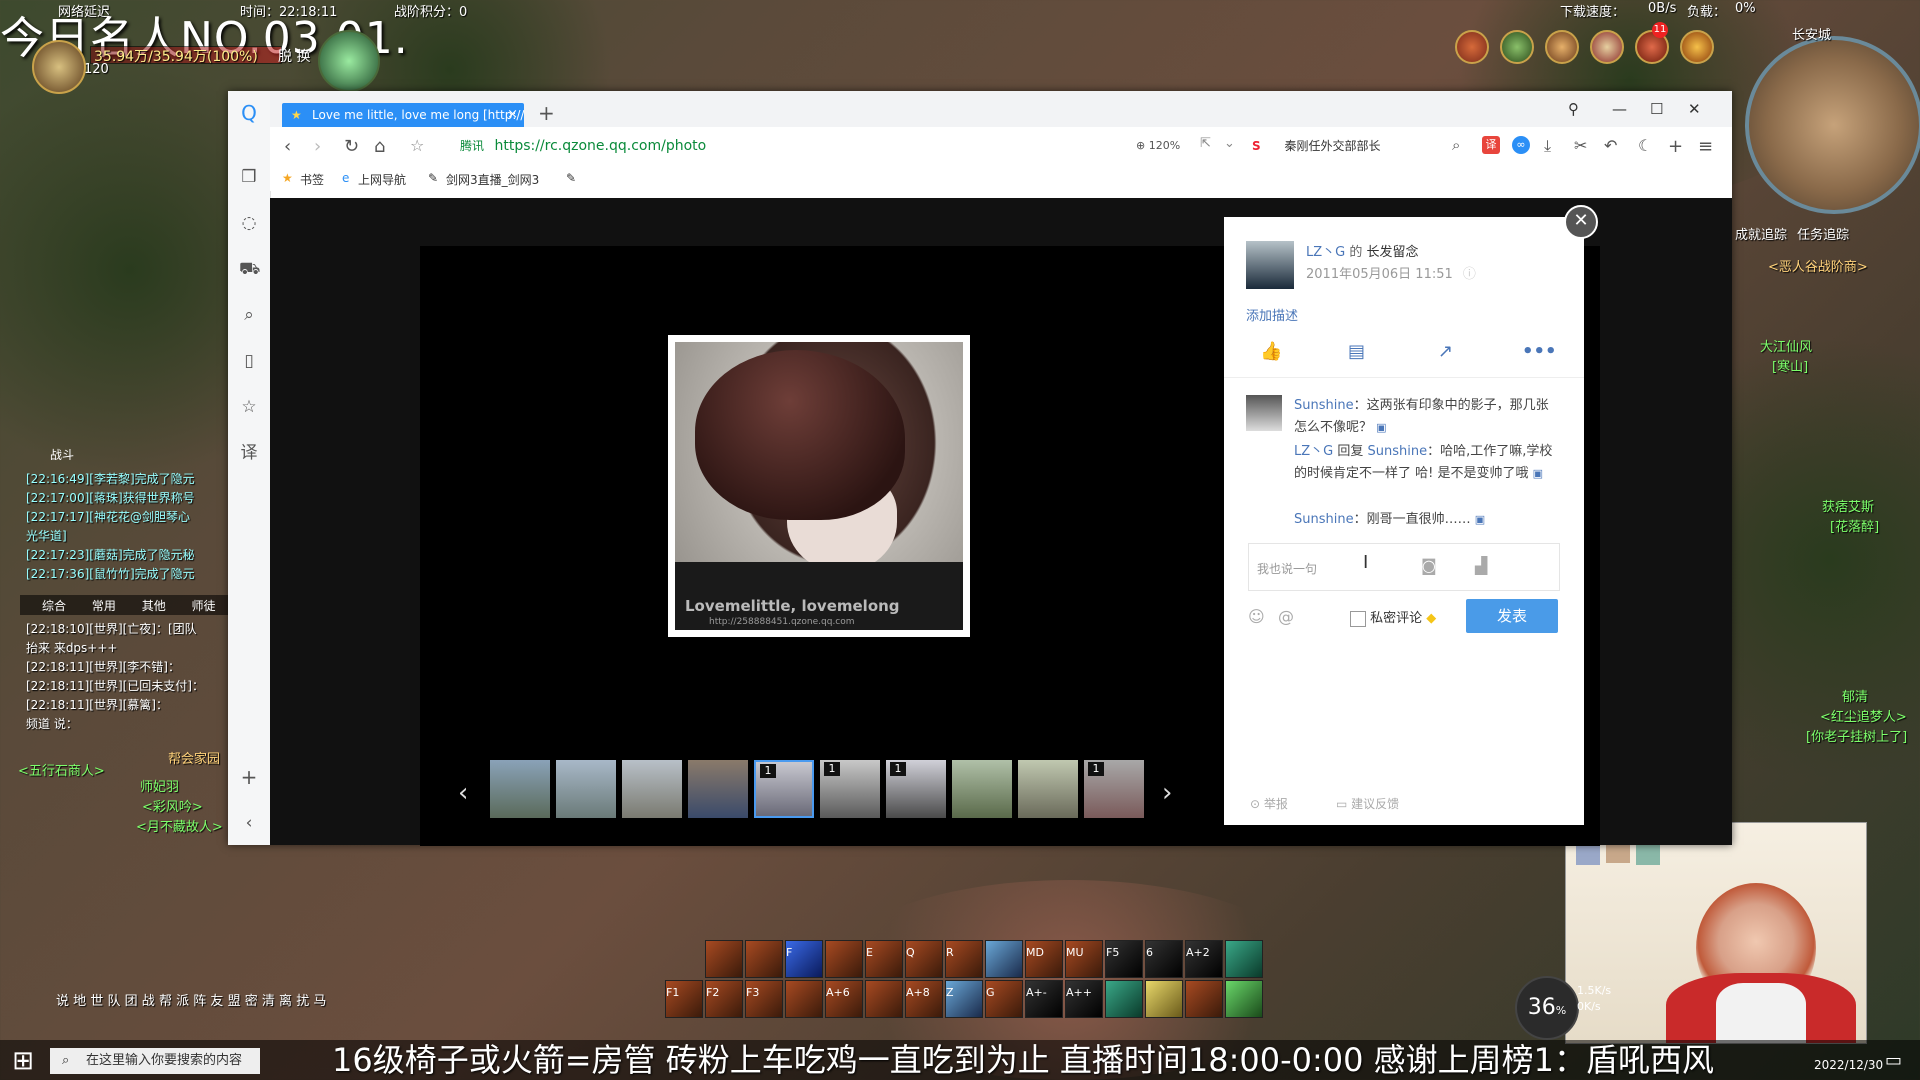  Describe the element at coordinates (1398, 451) in the screenshot. I see `reply-target: Sunshine` at that location.